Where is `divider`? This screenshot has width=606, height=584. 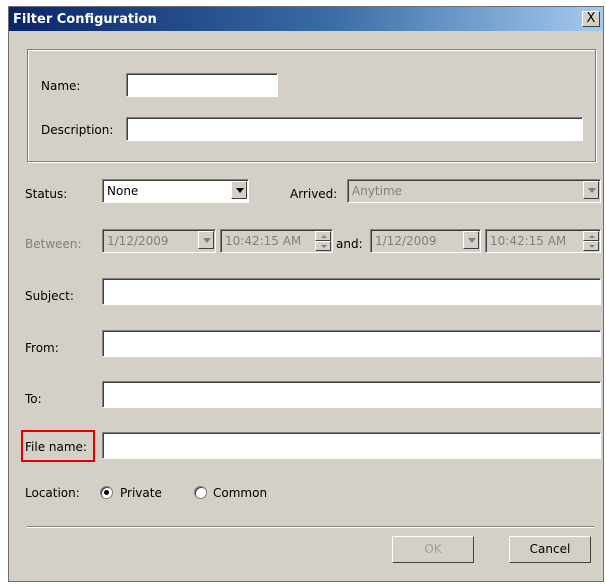
divider is located at coordinates (310, 527).